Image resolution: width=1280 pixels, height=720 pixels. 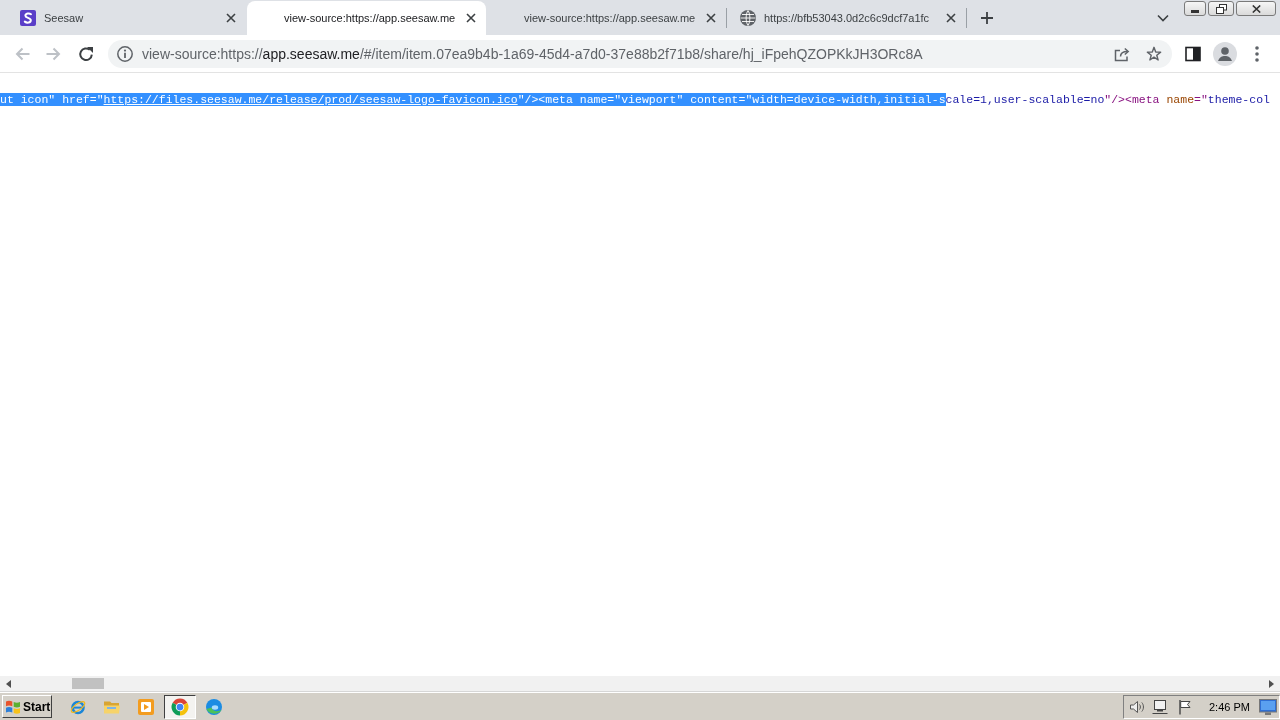 I want to click on tab-search-chevron-icon, so click(x=1163, y=17).